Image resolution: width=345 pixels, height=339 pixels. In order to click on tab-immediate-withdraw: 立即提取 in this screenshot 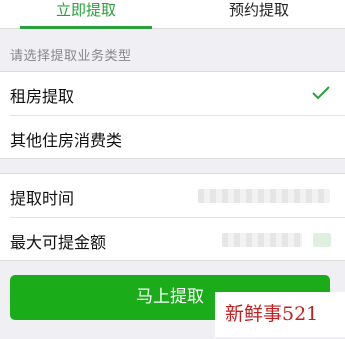, I will do `click(86, 14)`.